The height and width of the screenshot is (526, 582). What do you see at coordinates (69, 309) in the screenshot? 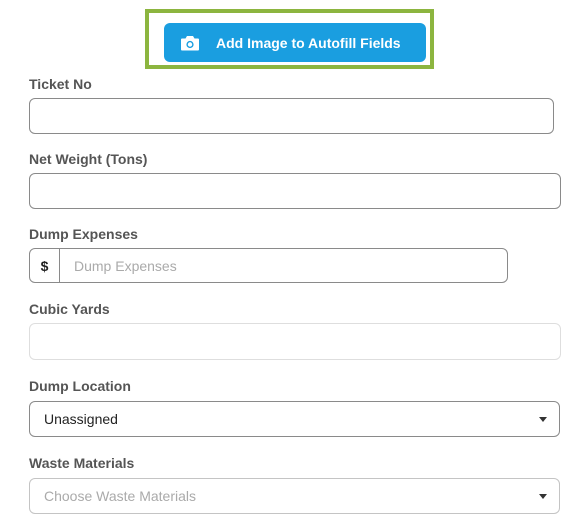
I see `cubic-yards-label: Cubic Yards` at bounding box center [69, 309].